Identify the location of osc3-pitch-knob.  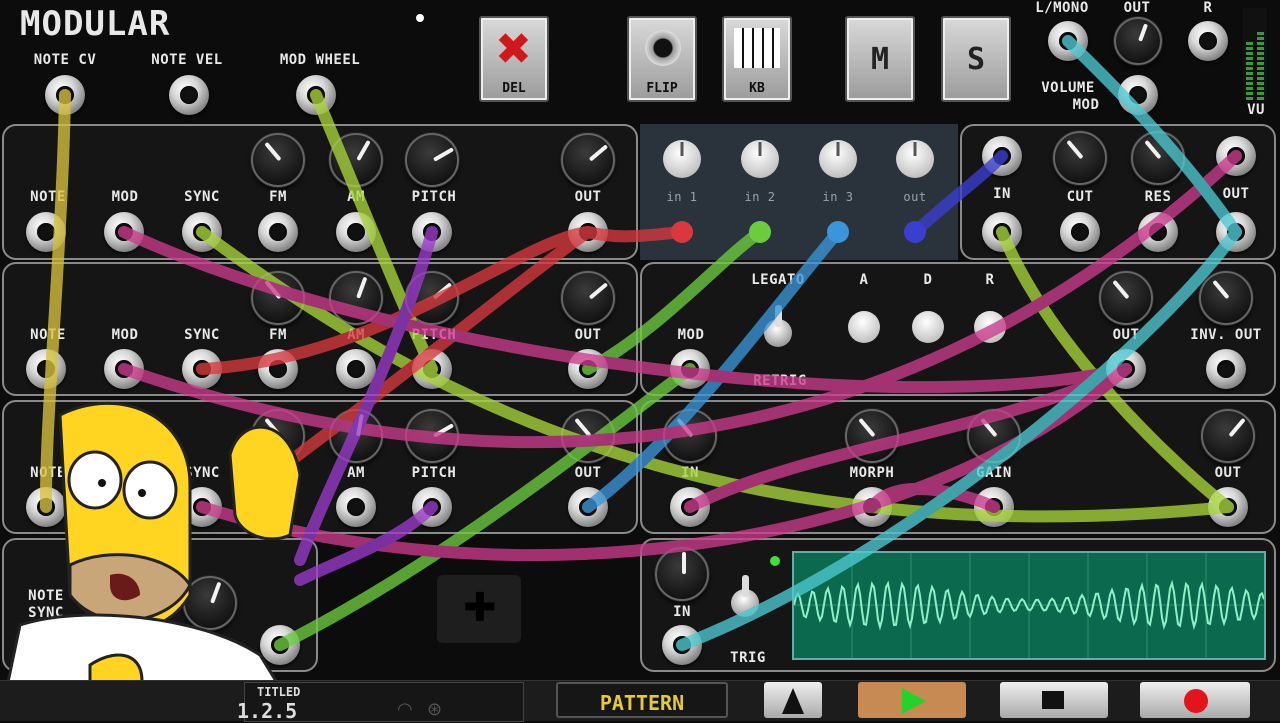
(432, 436).